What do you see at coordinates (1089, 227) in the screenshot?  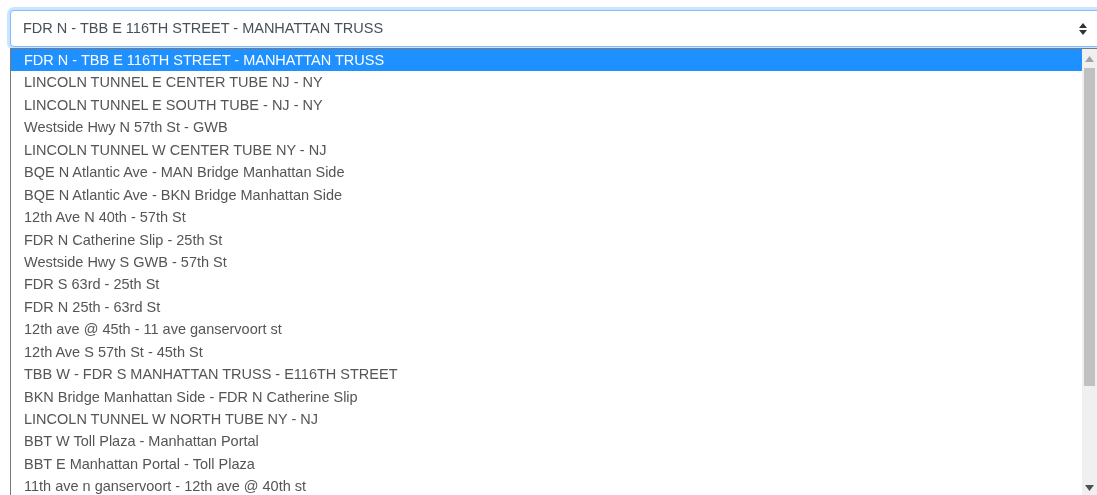 I see `scroll-thumb` at bounding box center [1089, 227].